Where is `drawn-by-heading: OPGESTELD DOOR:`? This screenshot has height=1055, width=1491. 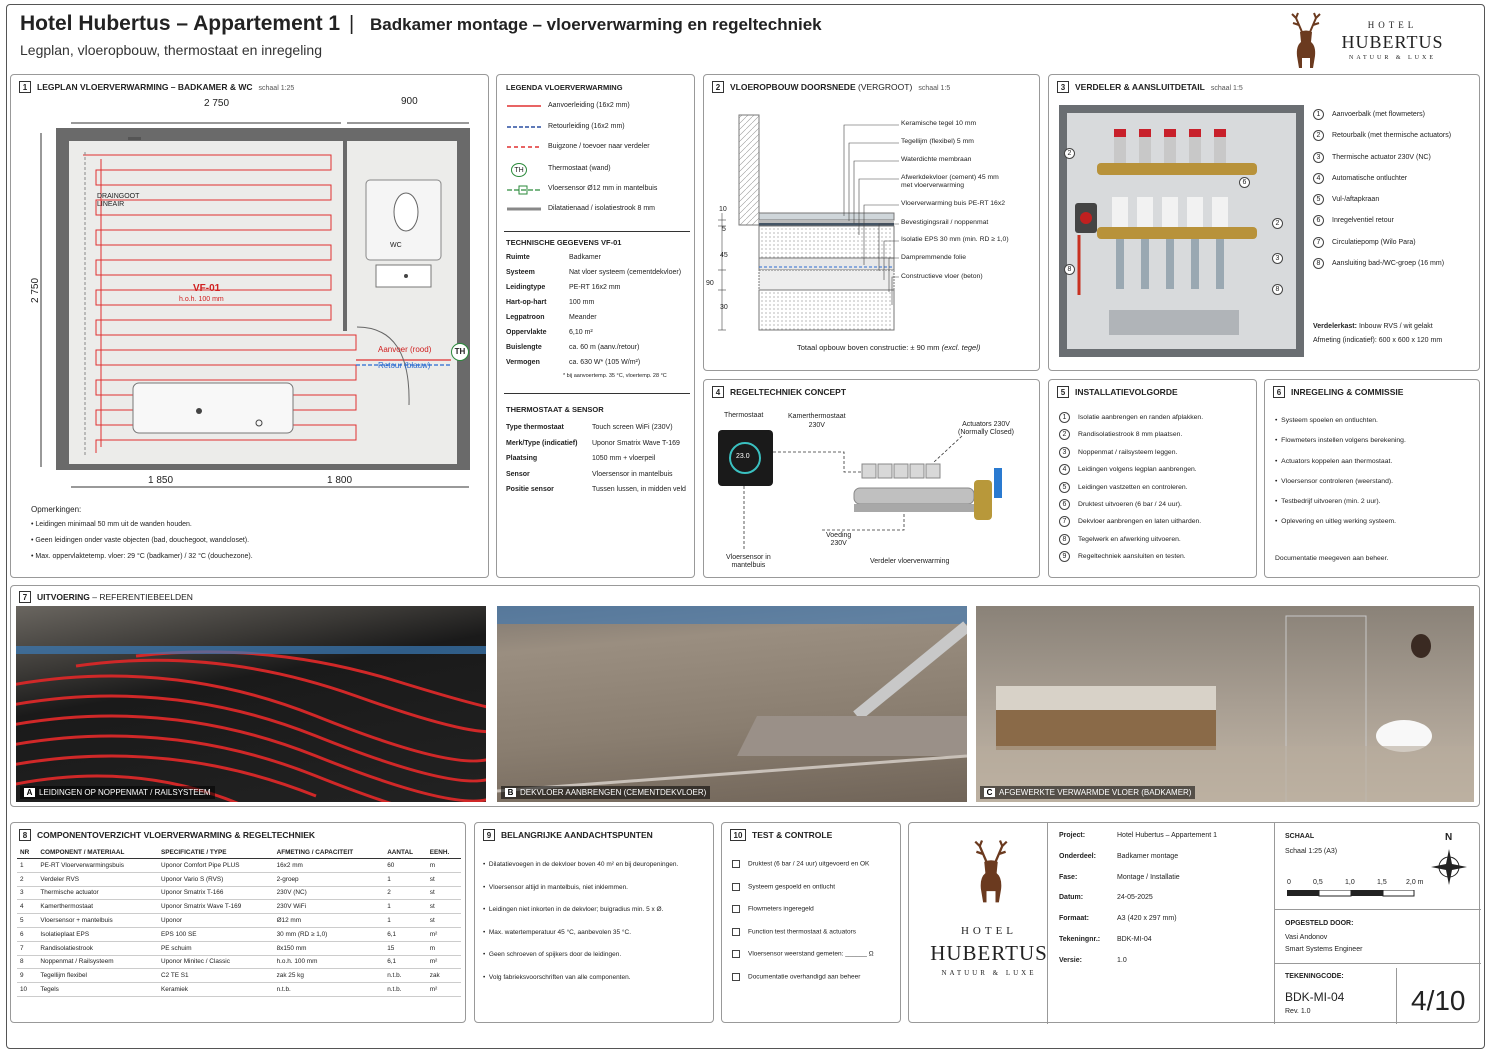
drawn-by-heading: OPGESTELD DOOR: is located at coordinates (1319, 923).